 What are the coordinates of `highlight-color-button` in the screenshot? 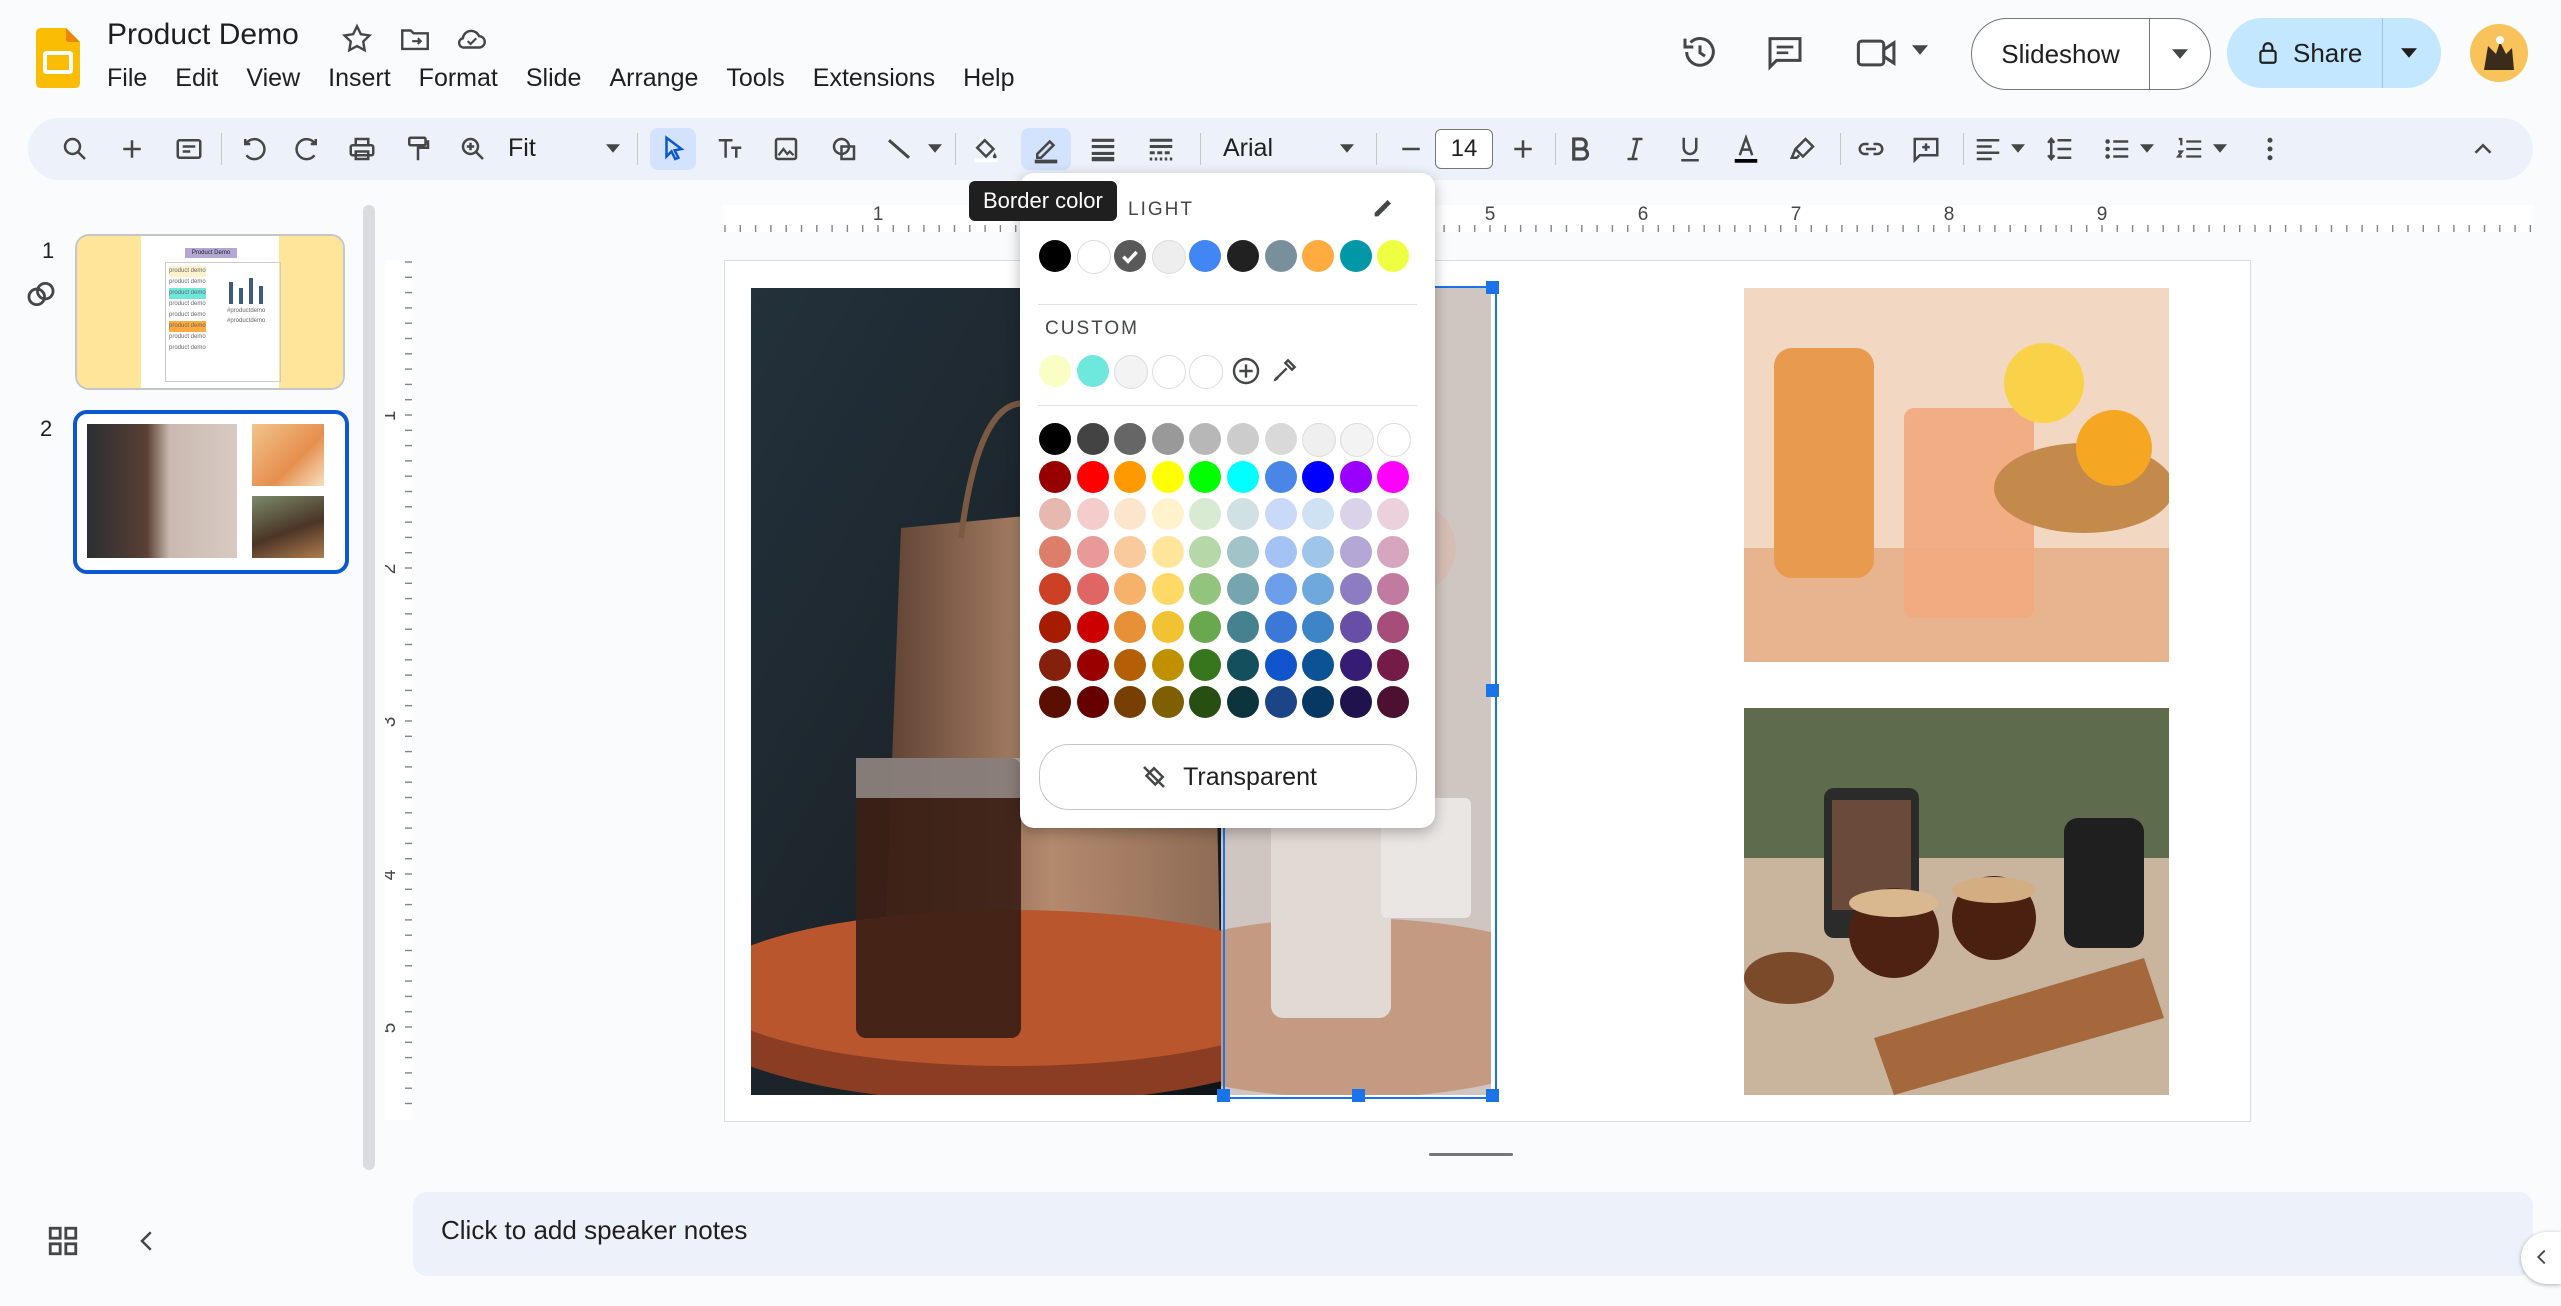 It's located at (1803, 149).